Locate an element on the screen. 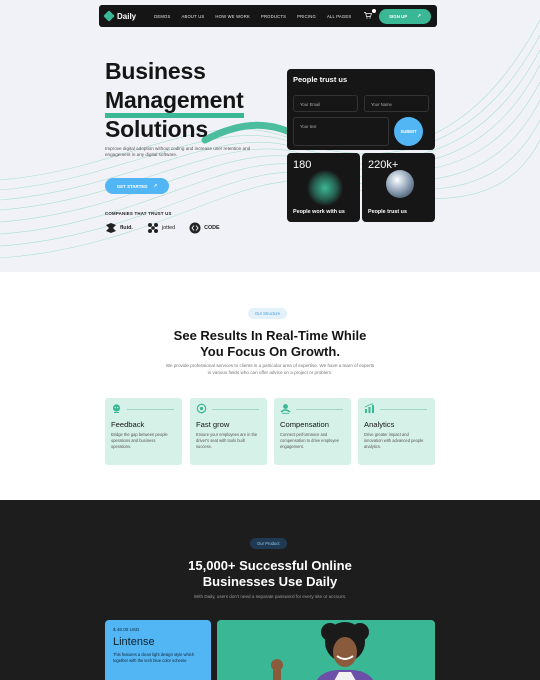  feature-title: Compensation is located at coordinates (304, 424).